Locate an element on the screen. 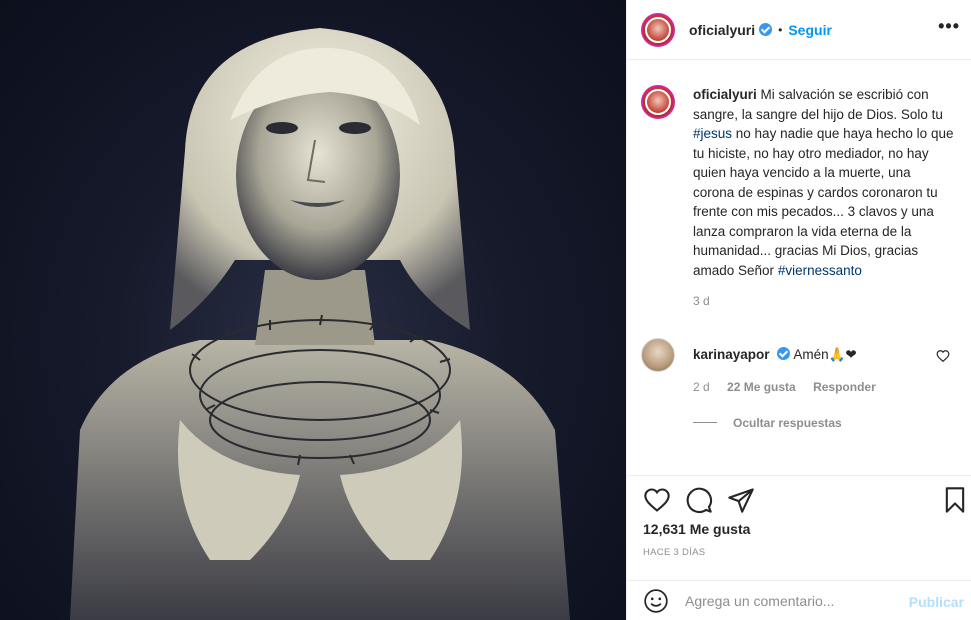 This screenshot has width=971, height=620. heart-icon is located at coordinates (657, 500).